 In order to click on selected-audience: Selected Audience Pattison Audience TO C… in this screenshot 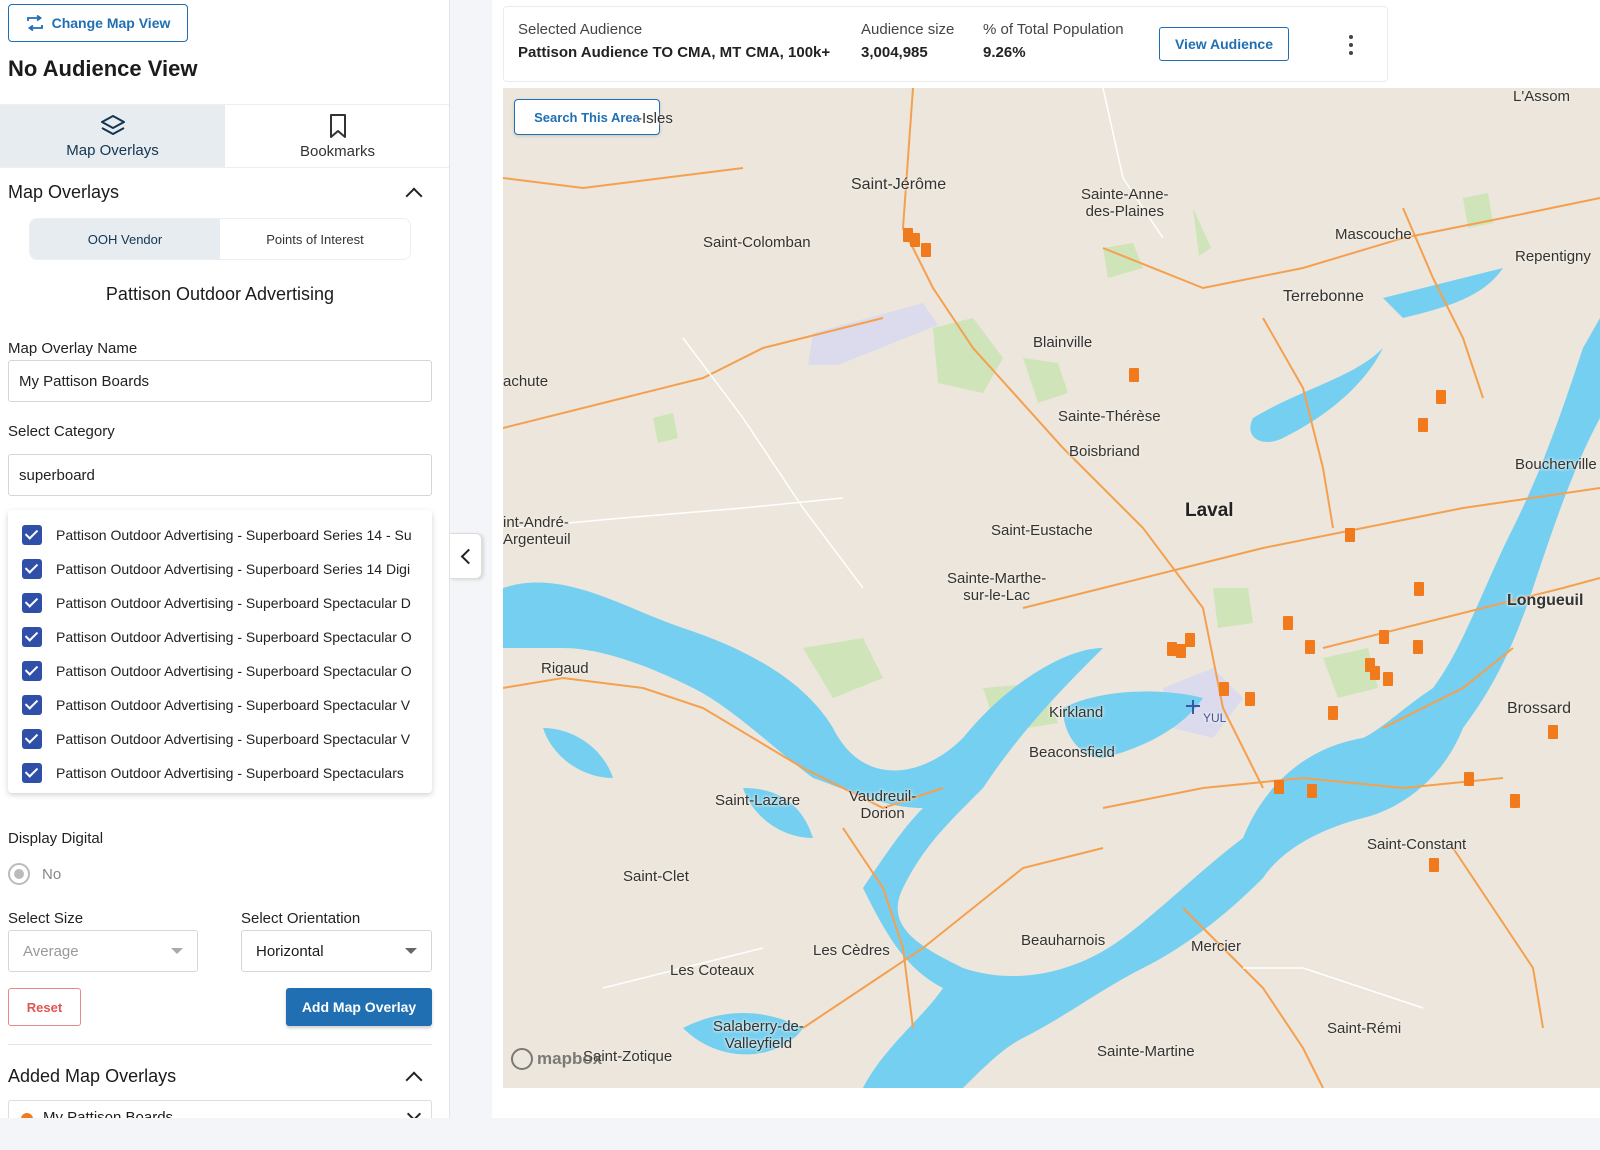, I will do `click(674, 41)`.